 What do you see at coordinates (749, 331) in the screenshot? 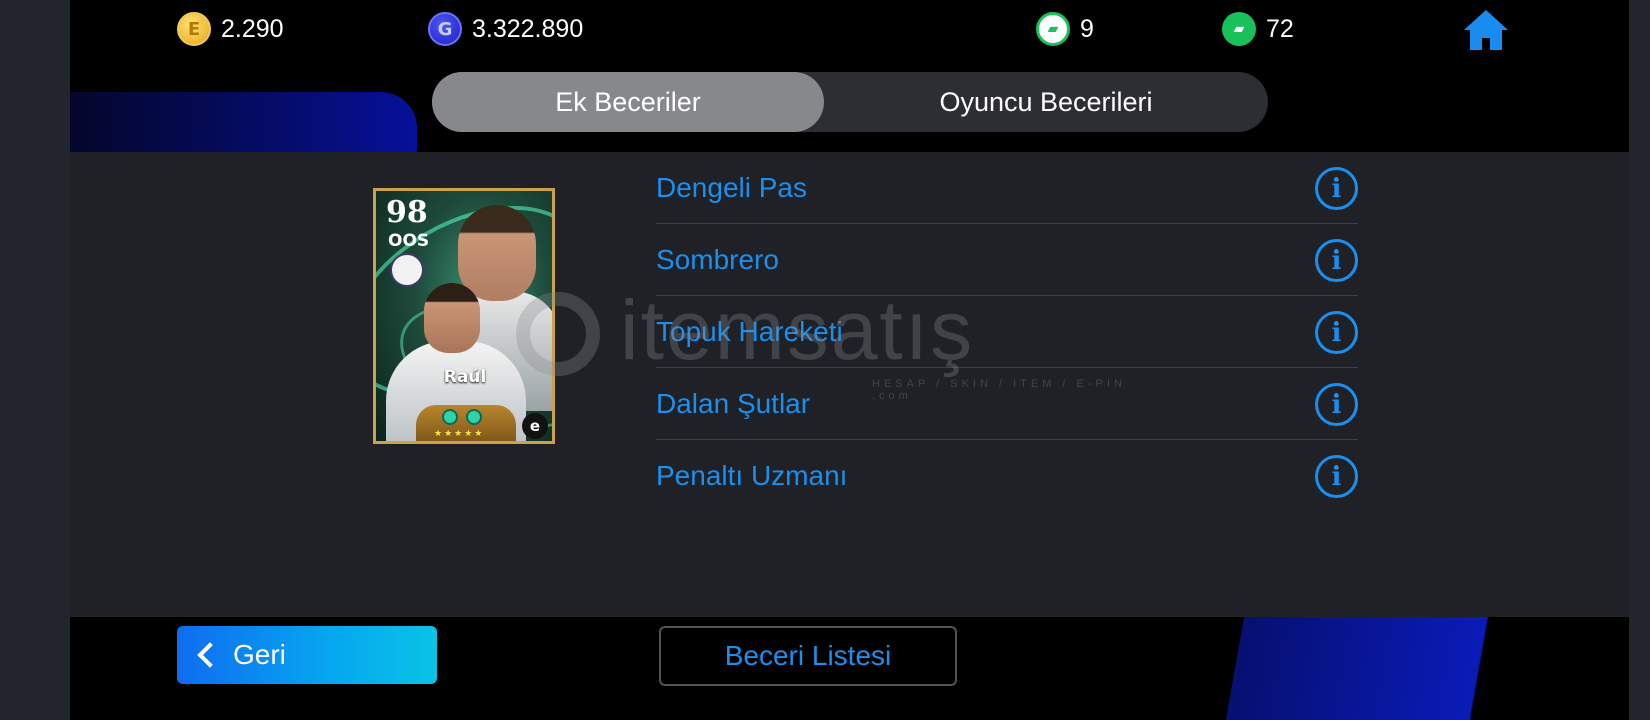
I see `skill-name: Topuk Hareketi` at bounding box center [749, 331].